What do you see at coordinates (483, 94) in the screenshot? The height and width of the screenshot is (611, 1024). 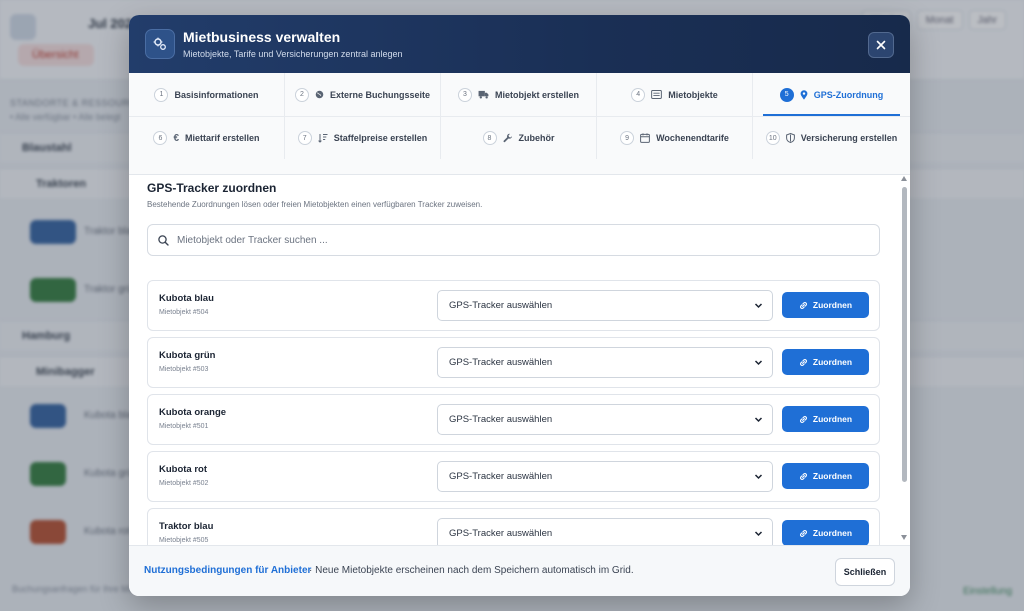 I see `truck-icon` at bounding box center [483, 94].